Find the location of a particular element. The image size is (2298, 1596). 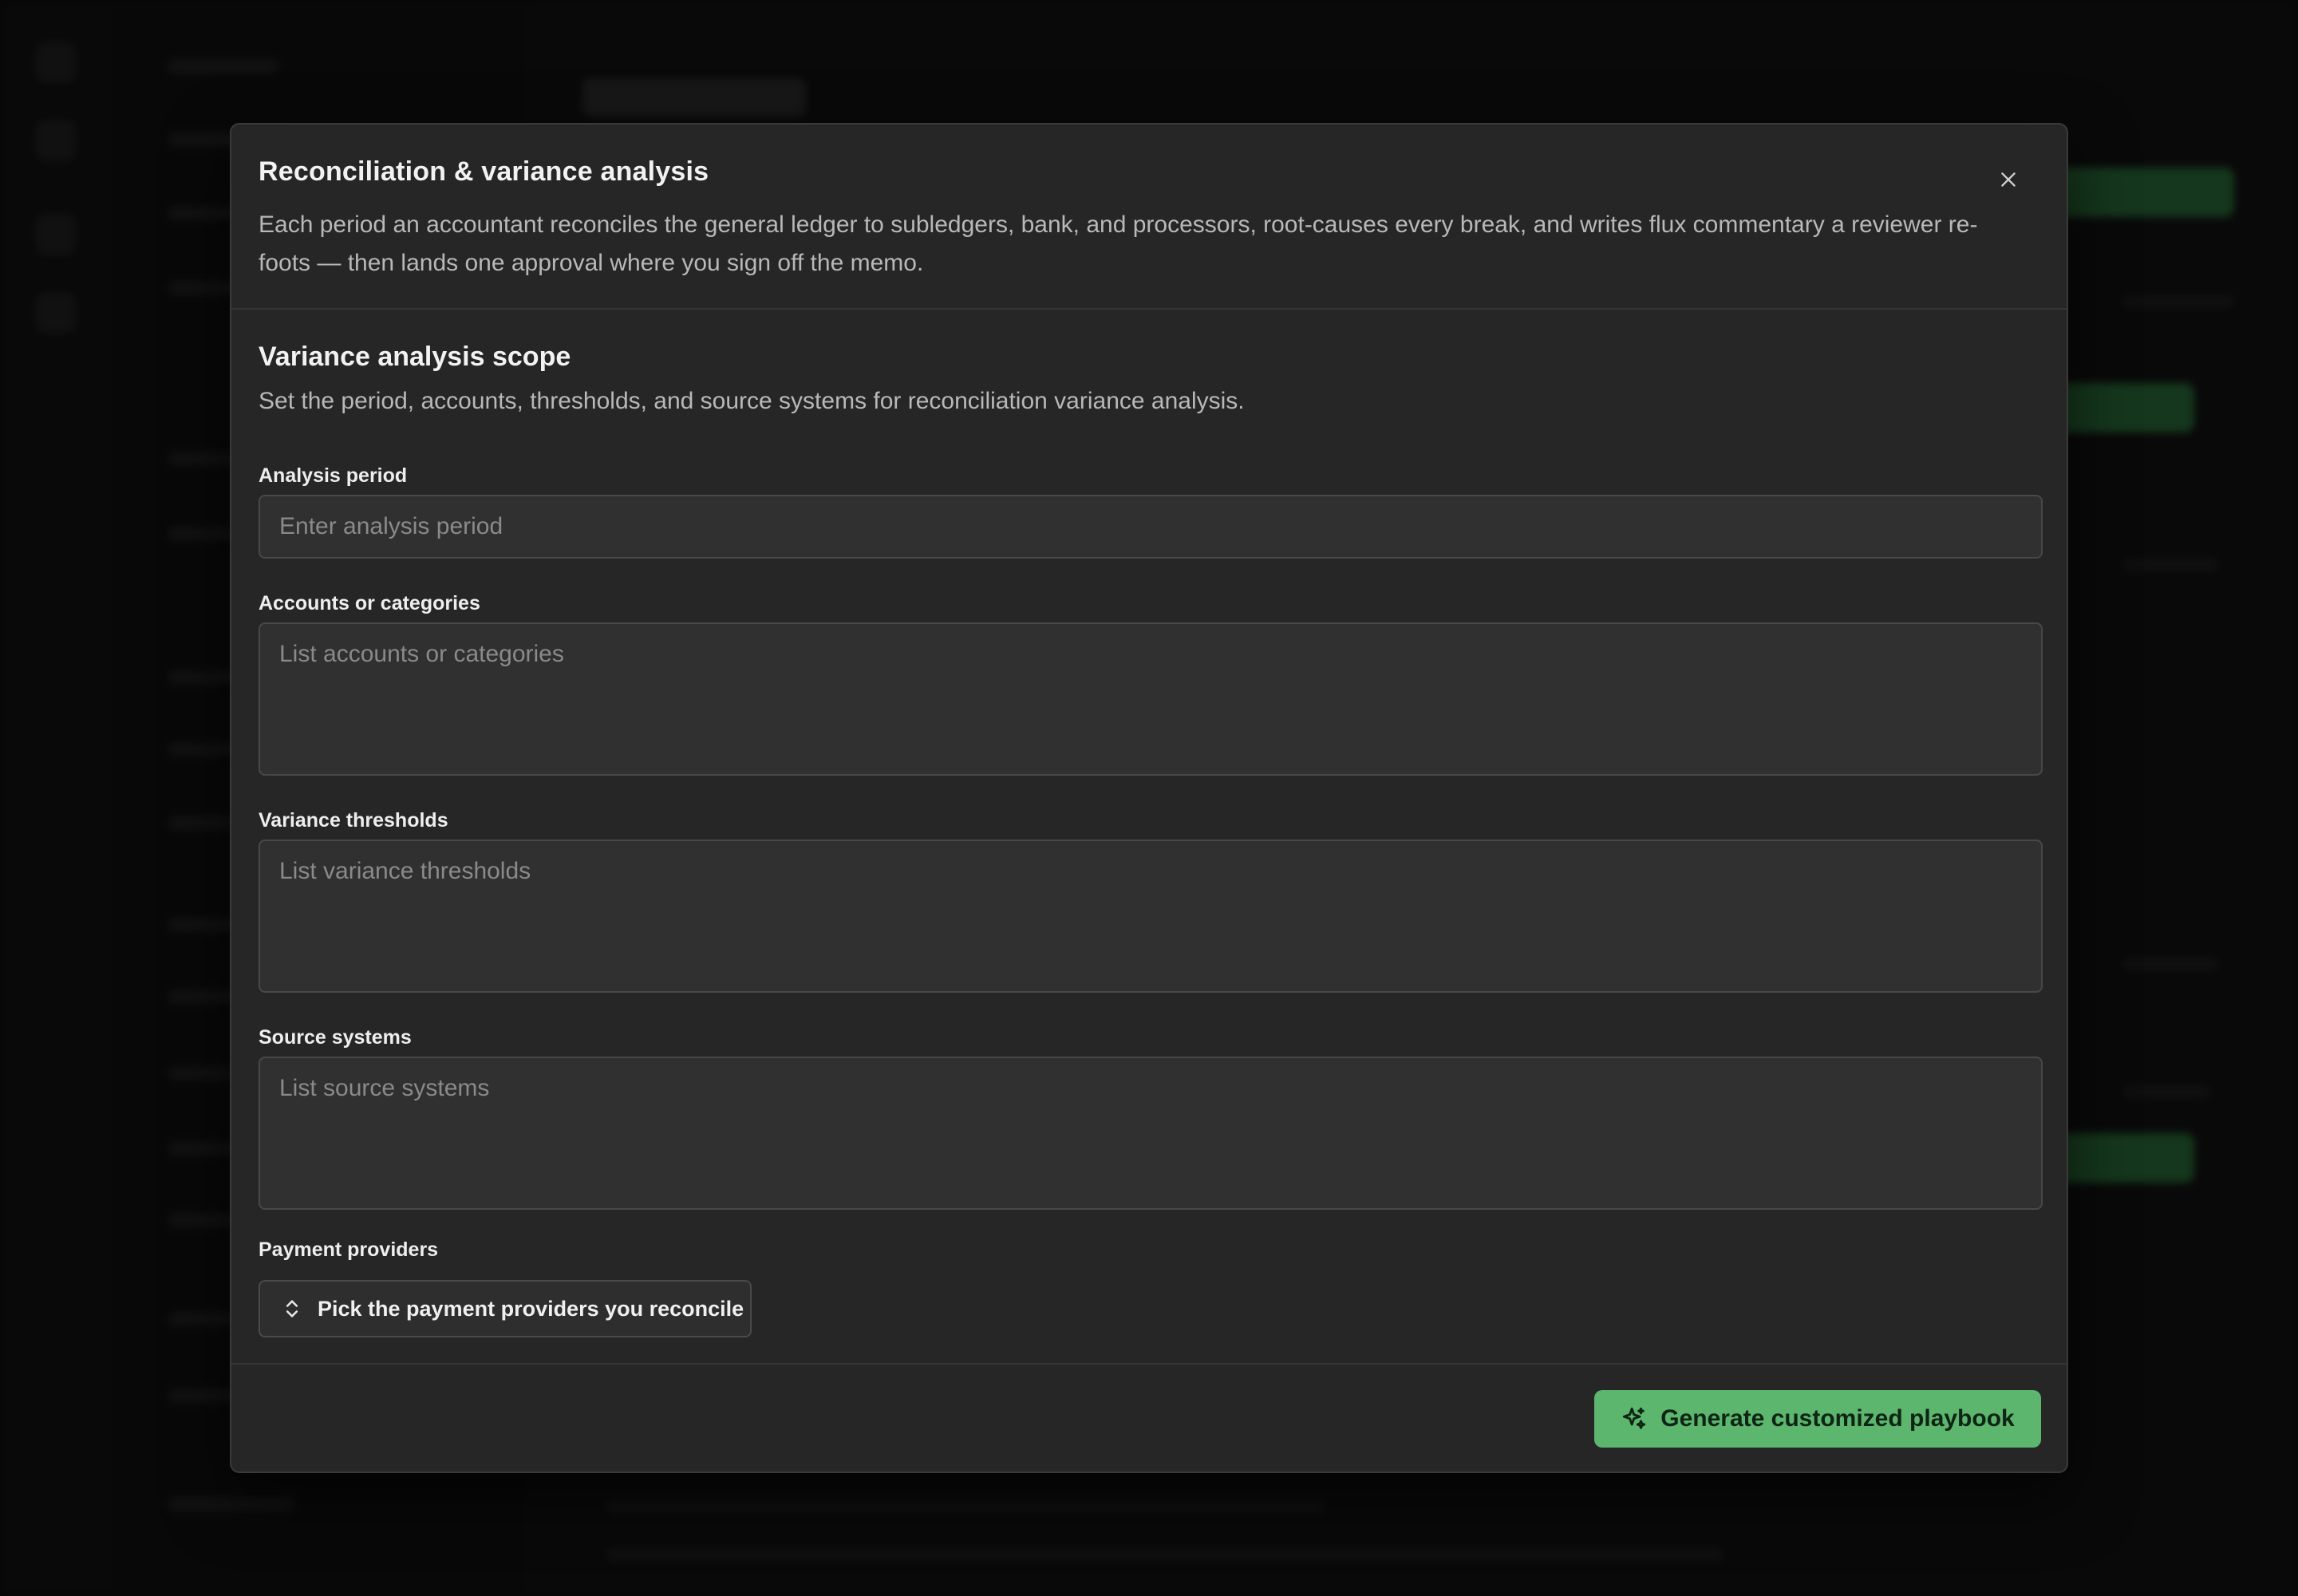

dialog-footer-divider is located at coordinates (1149, 1364).